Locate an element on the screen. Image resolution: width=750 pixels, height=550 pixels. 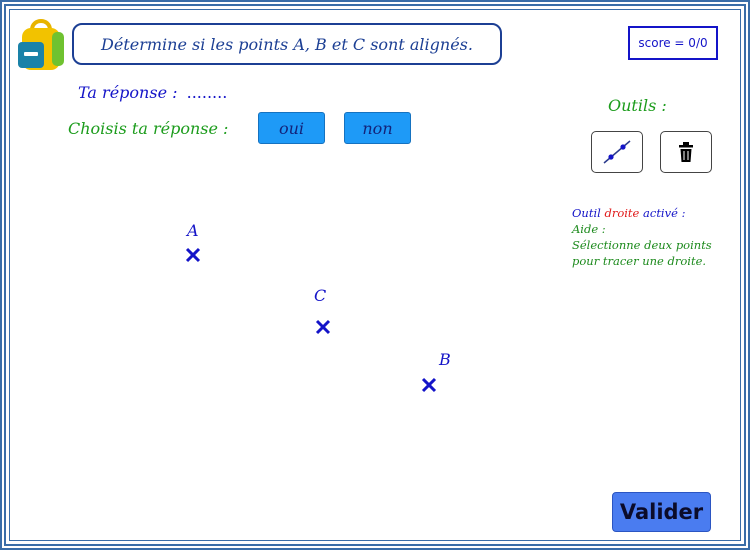
trash-icon is located at coordinates (686, 152).